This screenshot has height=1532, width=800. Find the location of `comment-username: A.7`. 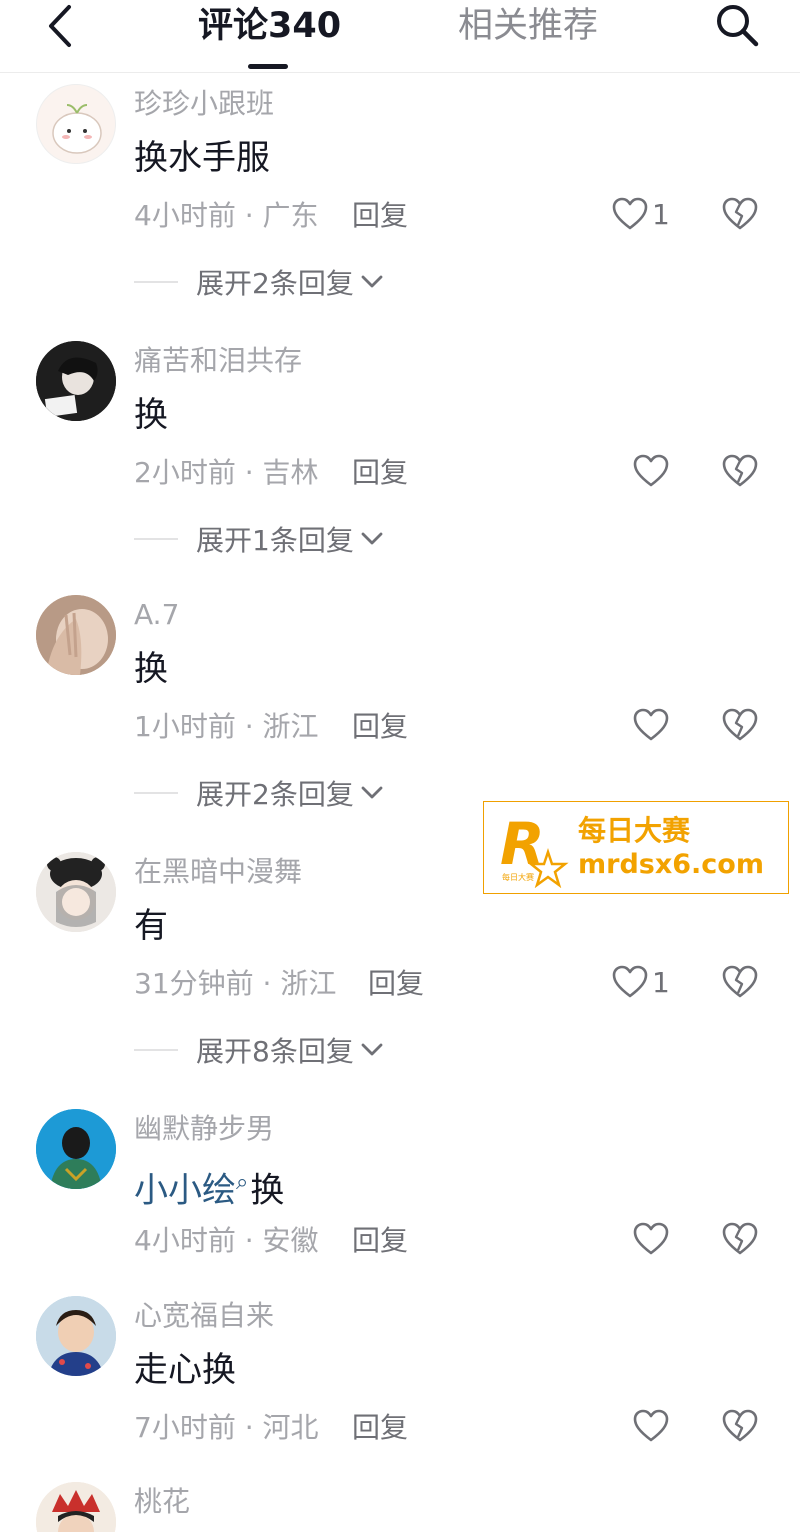

comment-username: A.7 is located at coordinates (156, 615).